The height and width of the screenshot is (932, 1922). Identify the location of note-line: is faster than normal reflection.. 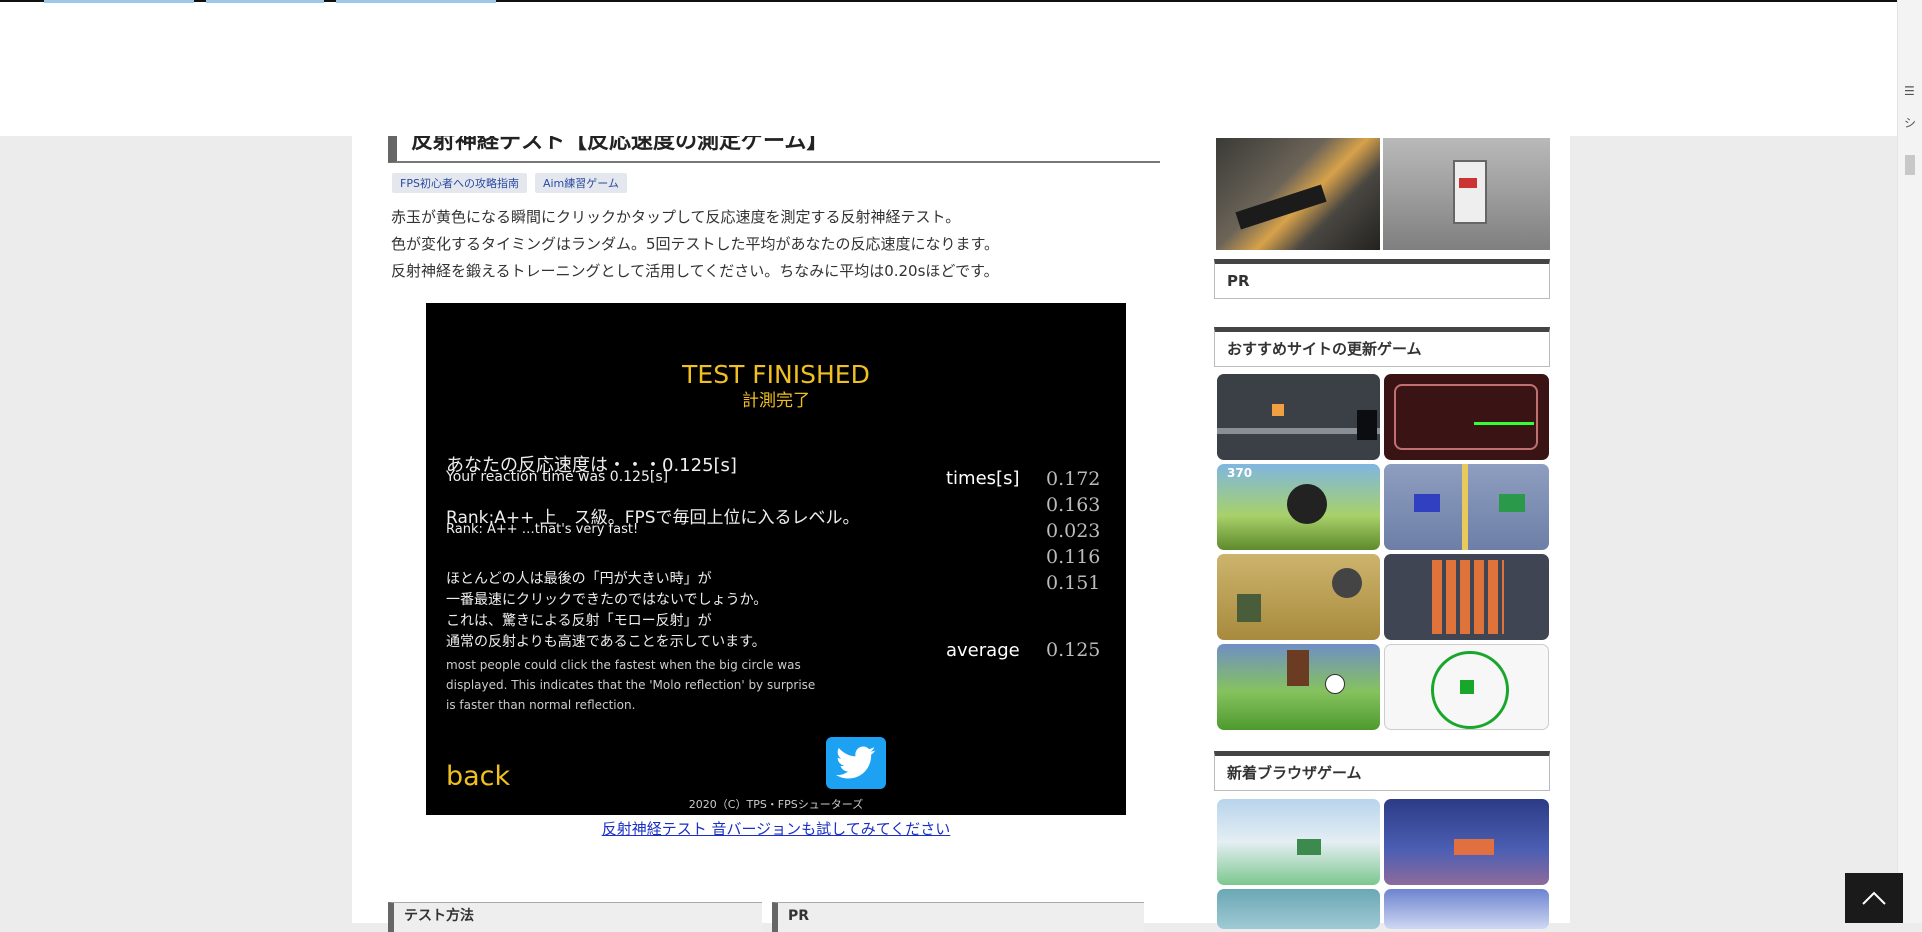
(541, 705).